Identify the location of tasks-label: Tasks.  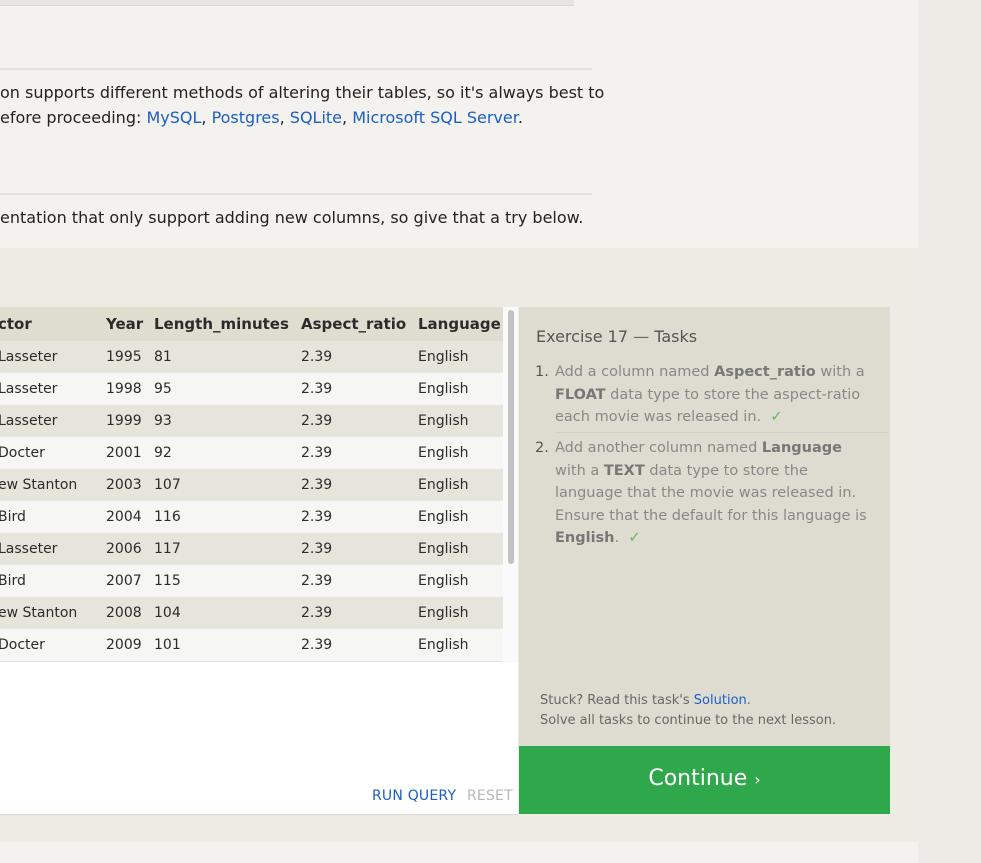
(676, 336).